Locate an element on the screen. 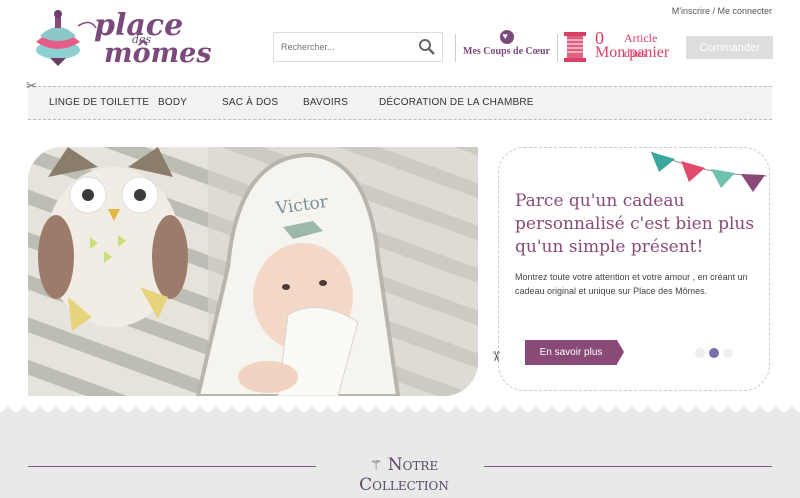  nav-item-decoration-chambre: DÉCORATION DE LA CHAMBRE is located at coordinates (456, 102).